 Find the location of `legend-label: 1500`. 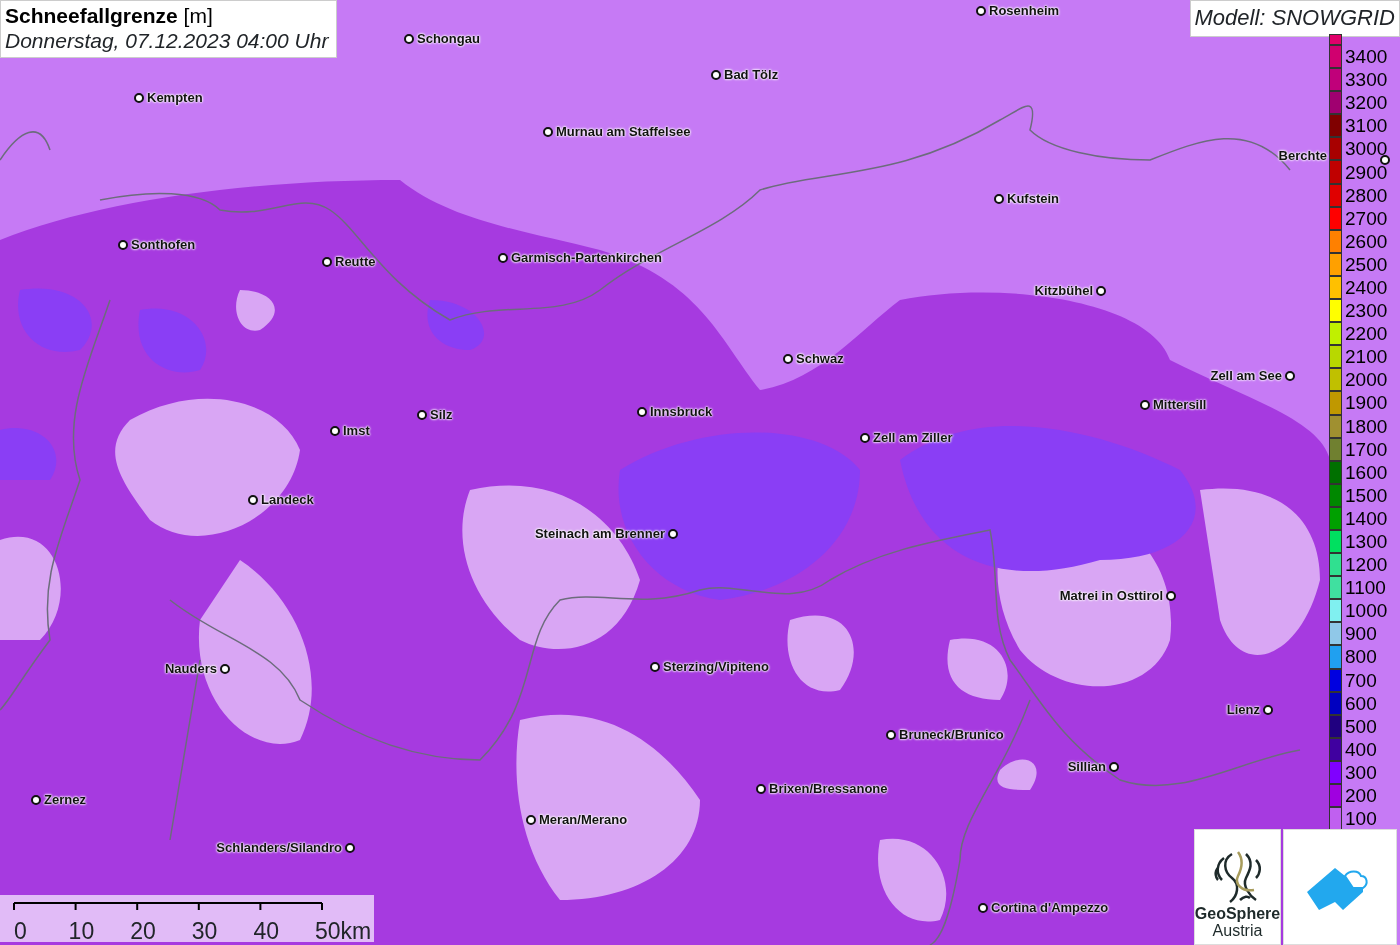

legend-label: 1500 is located at coordinates (1366, 495).